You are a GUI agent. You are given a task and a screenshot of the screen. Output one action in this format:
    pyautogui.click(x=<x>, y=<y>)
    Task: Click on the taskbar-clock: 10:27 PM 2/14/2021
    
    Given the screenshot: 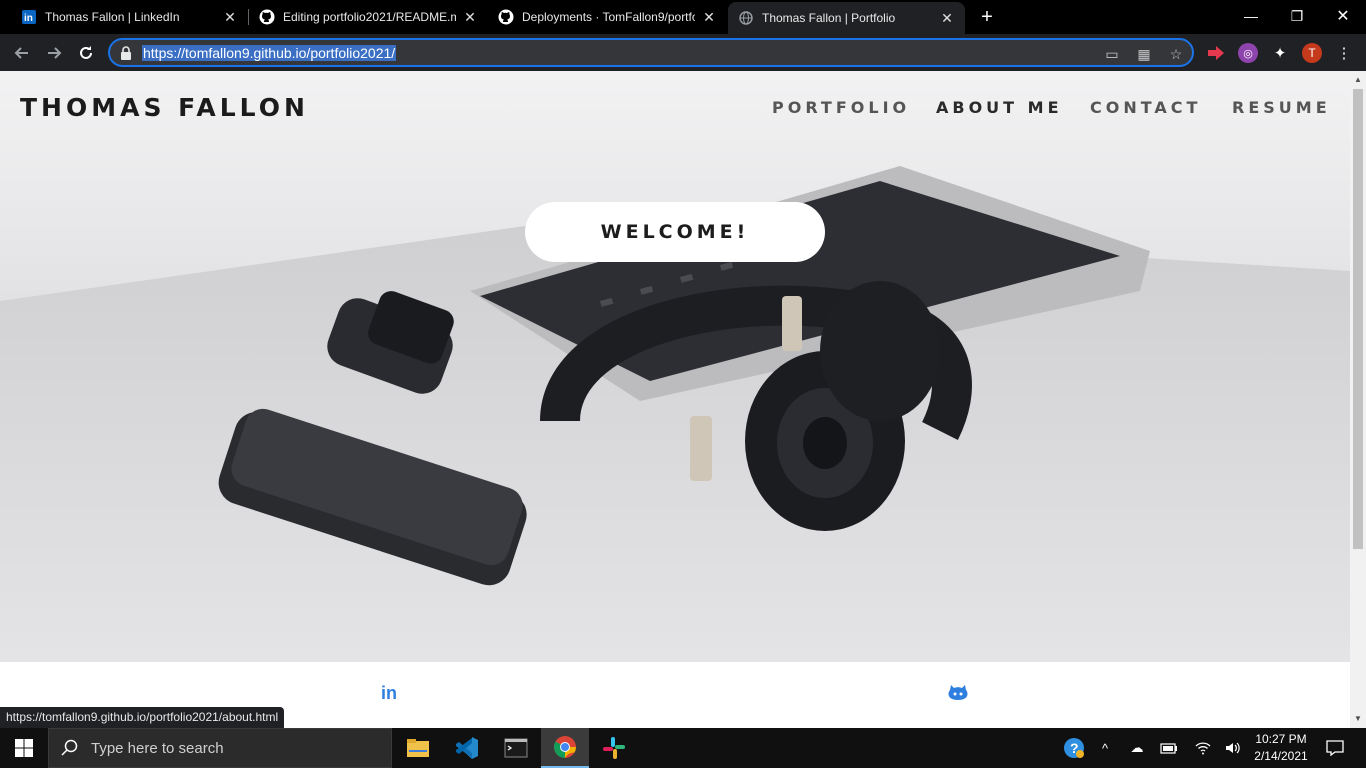 What is the action you would take?
    pyautogui.click(x=1281, y=748)
    